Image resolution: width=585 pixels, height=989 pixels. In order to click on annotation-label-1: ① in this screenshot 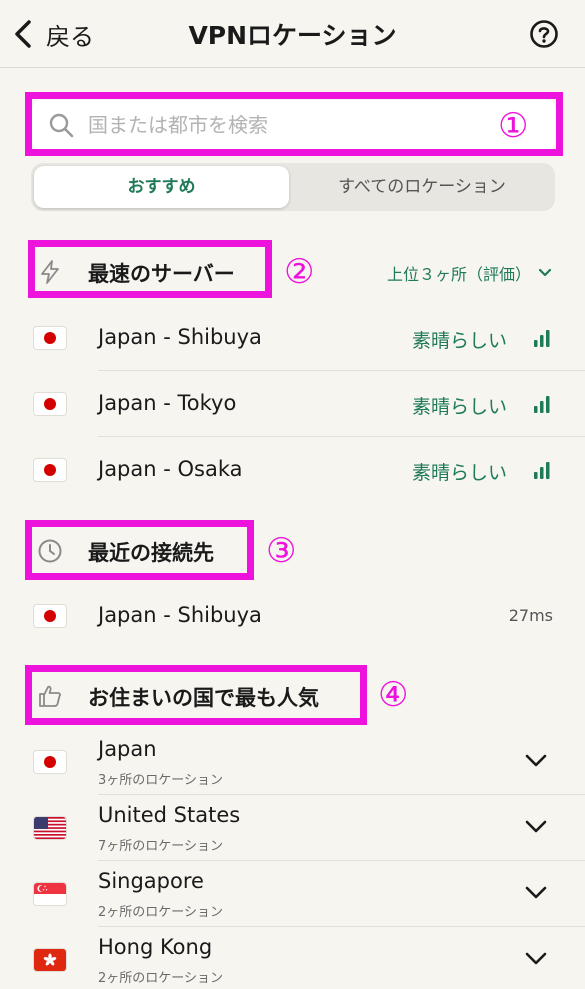, I will do `click(513, 126)`.